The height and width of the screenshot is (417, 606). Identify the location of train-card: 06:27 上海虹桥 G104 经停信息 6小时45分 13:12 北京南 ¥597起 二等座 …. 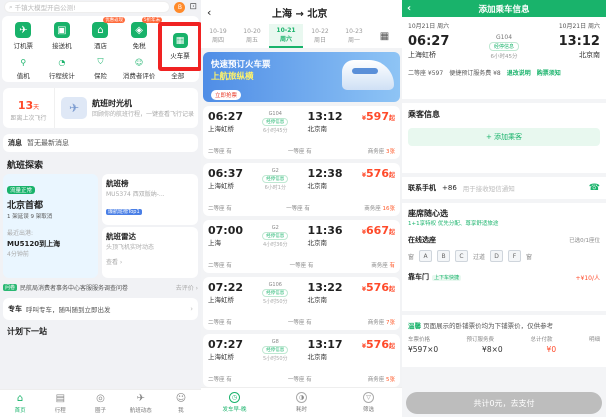
(301, 132).